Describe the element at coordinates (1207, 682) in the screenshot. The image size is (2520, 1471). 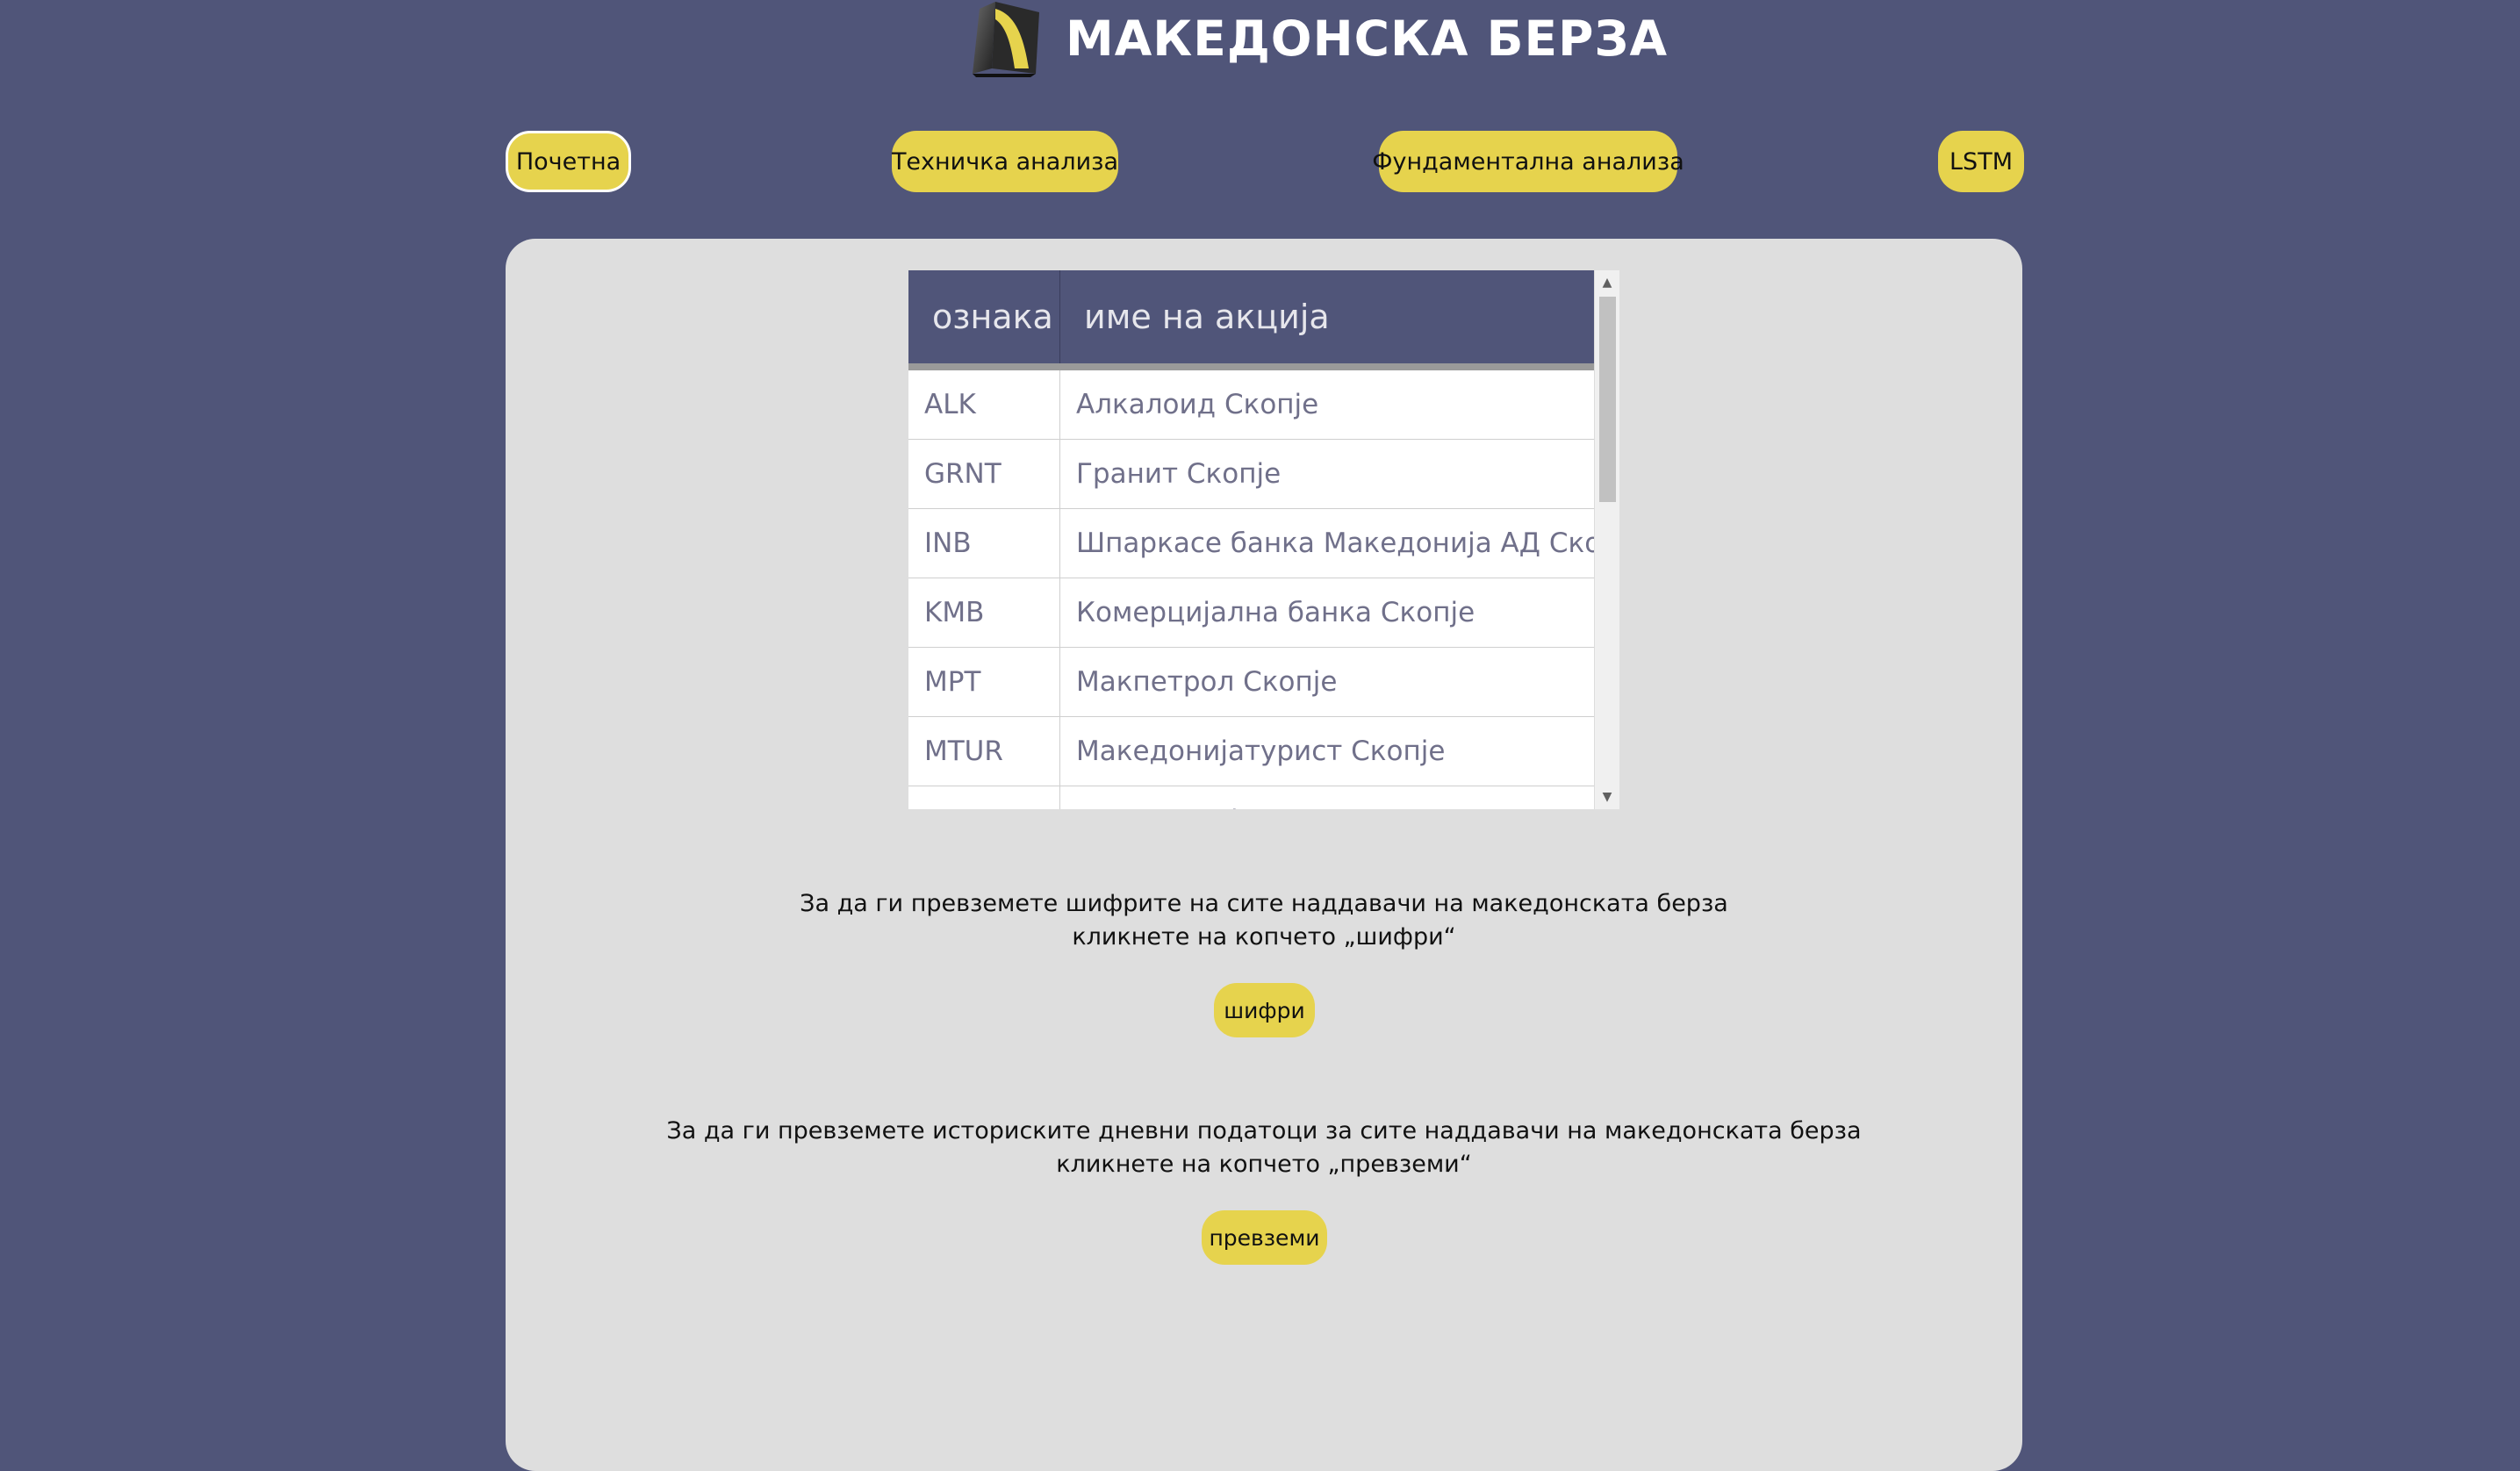
I see `cell-stock-name: Макпетрол Скопје` at that location.